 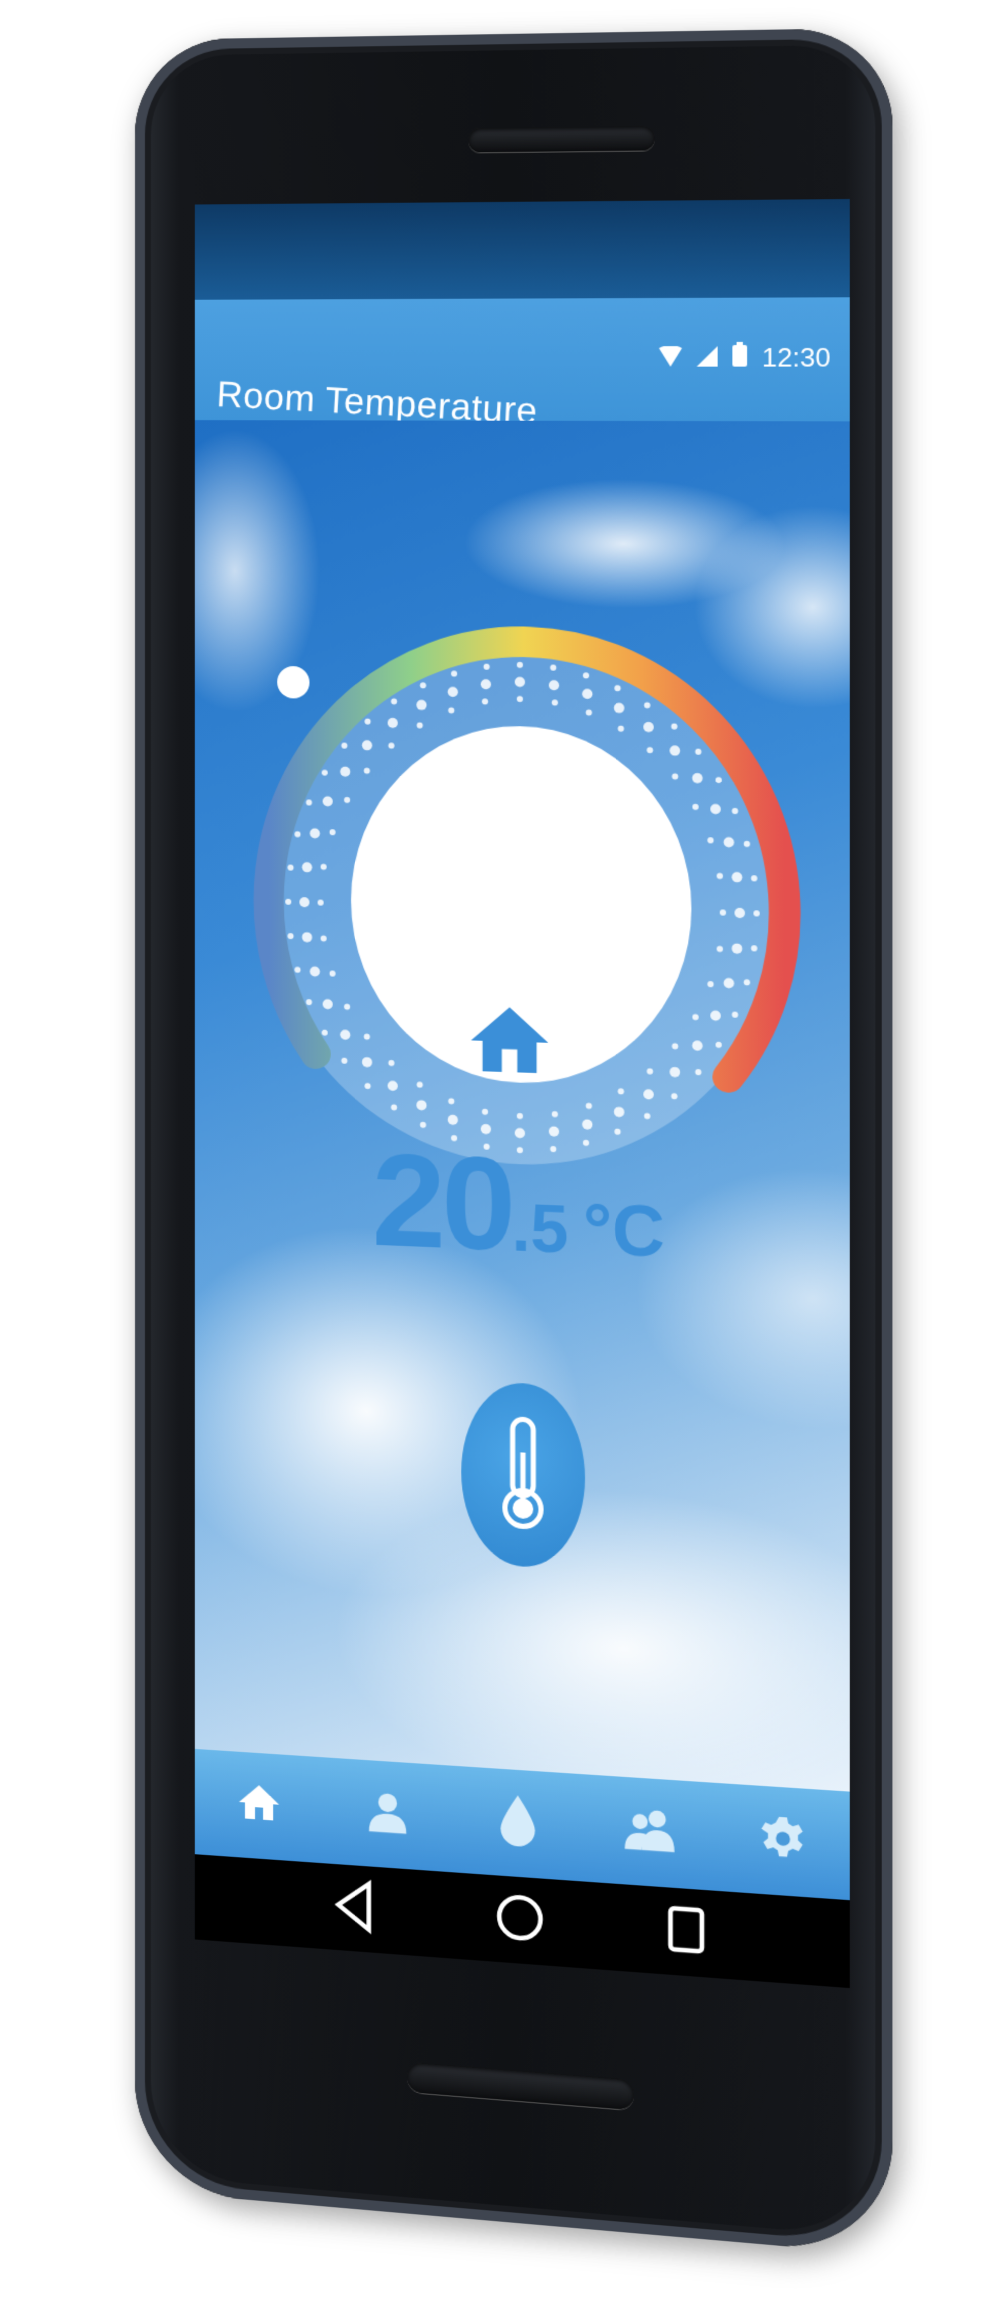 What do you see at coordinates (540, 1228) in the screenshot?
I see `temperature-decimal: .5` at bounding box center [540, 1228].